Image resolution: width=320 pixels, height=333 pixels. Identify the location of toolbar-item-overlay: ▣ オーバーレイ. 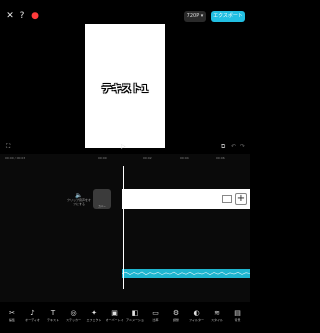
(115, 316).